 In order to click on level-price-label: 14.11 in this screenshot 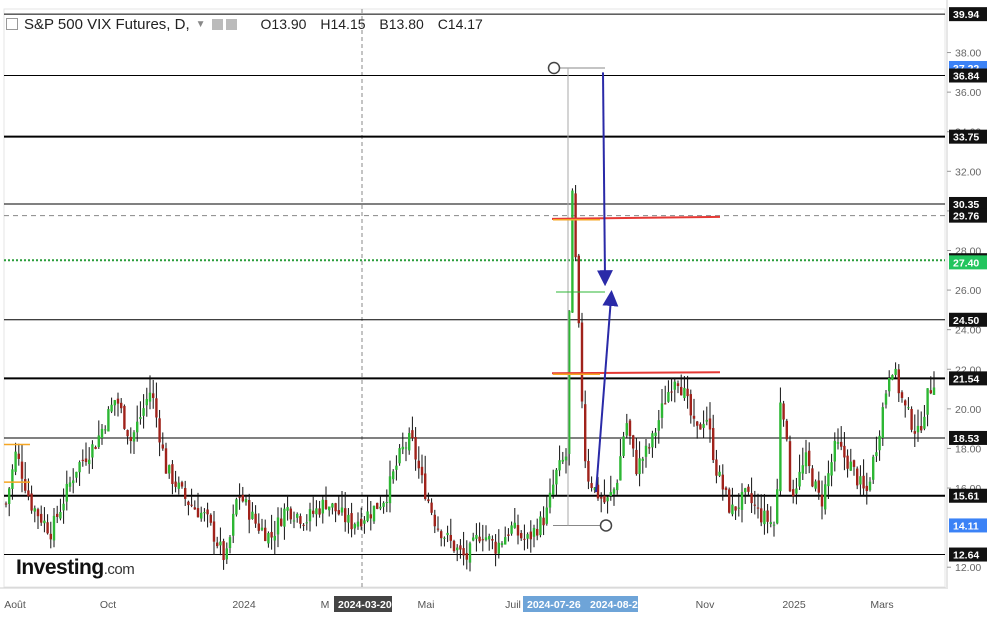, I will do `click(966, 526)`.